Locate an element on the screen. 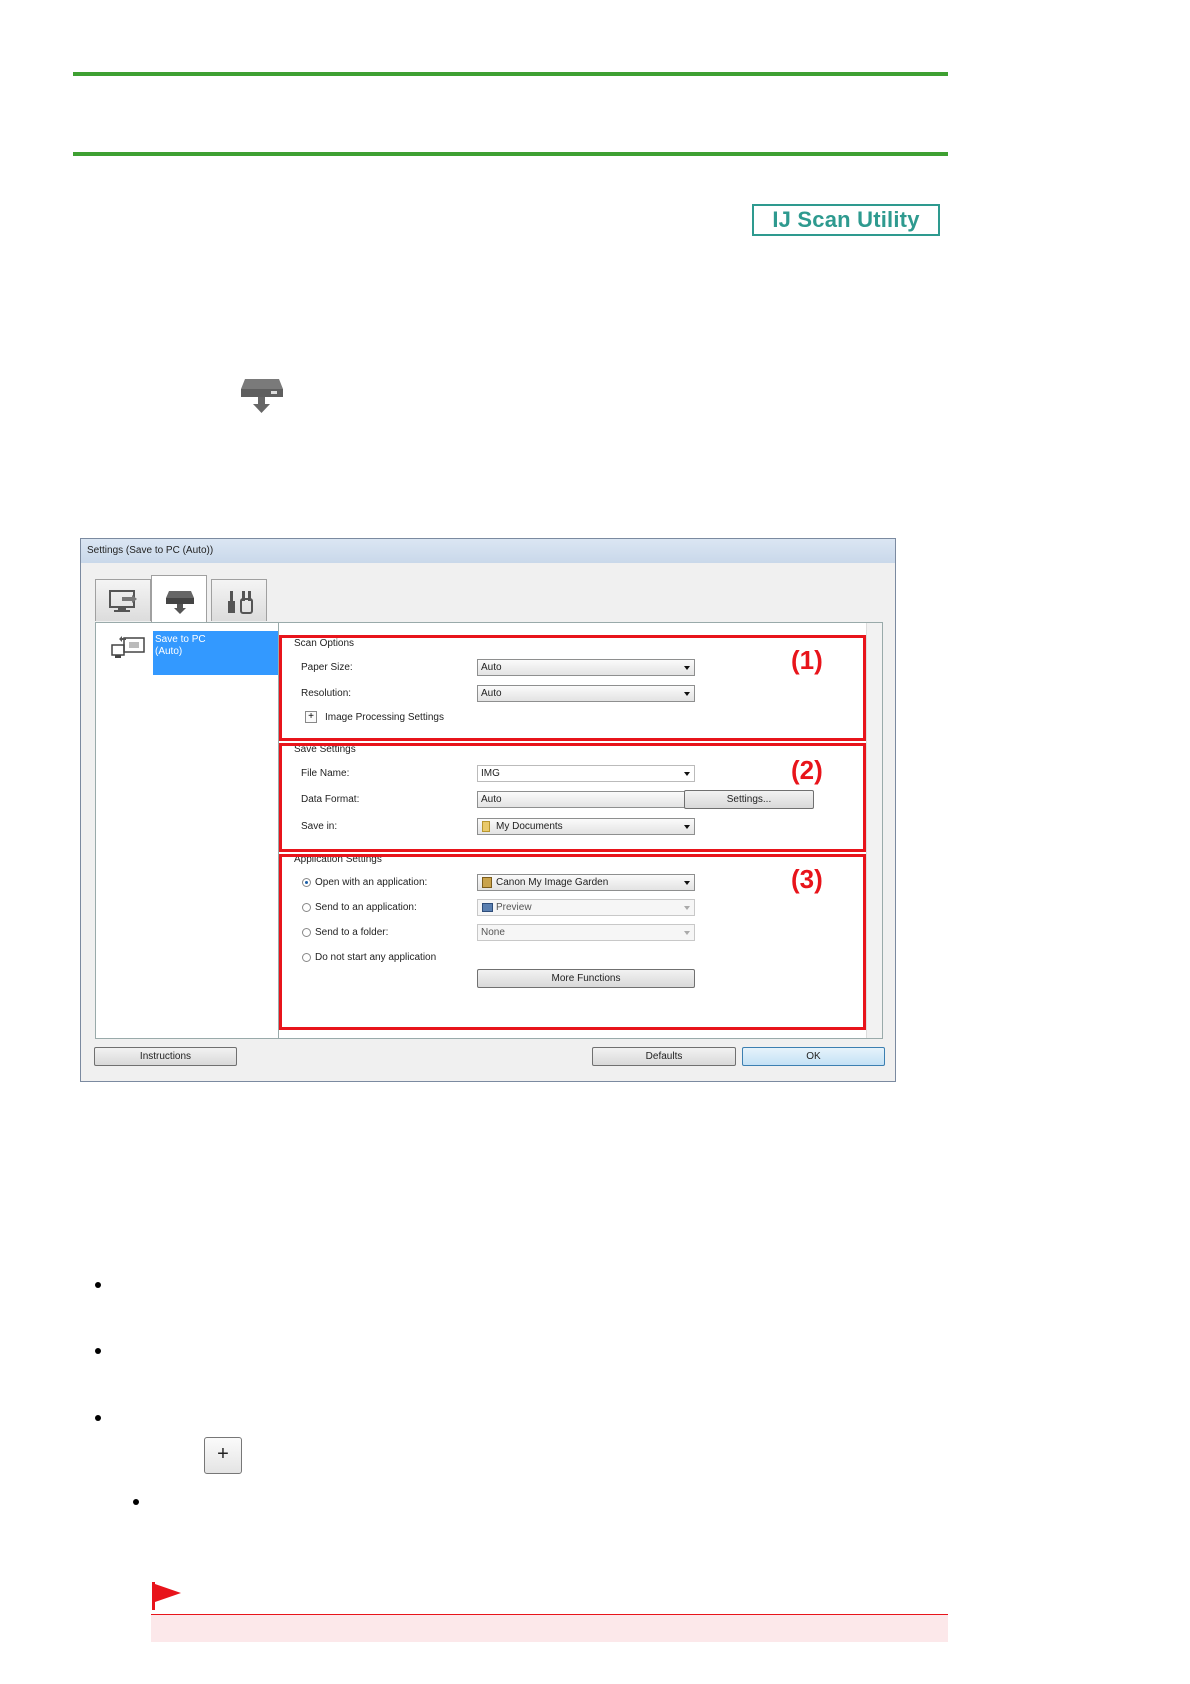  ok-button: OK is located at coordinates (813, 1056).